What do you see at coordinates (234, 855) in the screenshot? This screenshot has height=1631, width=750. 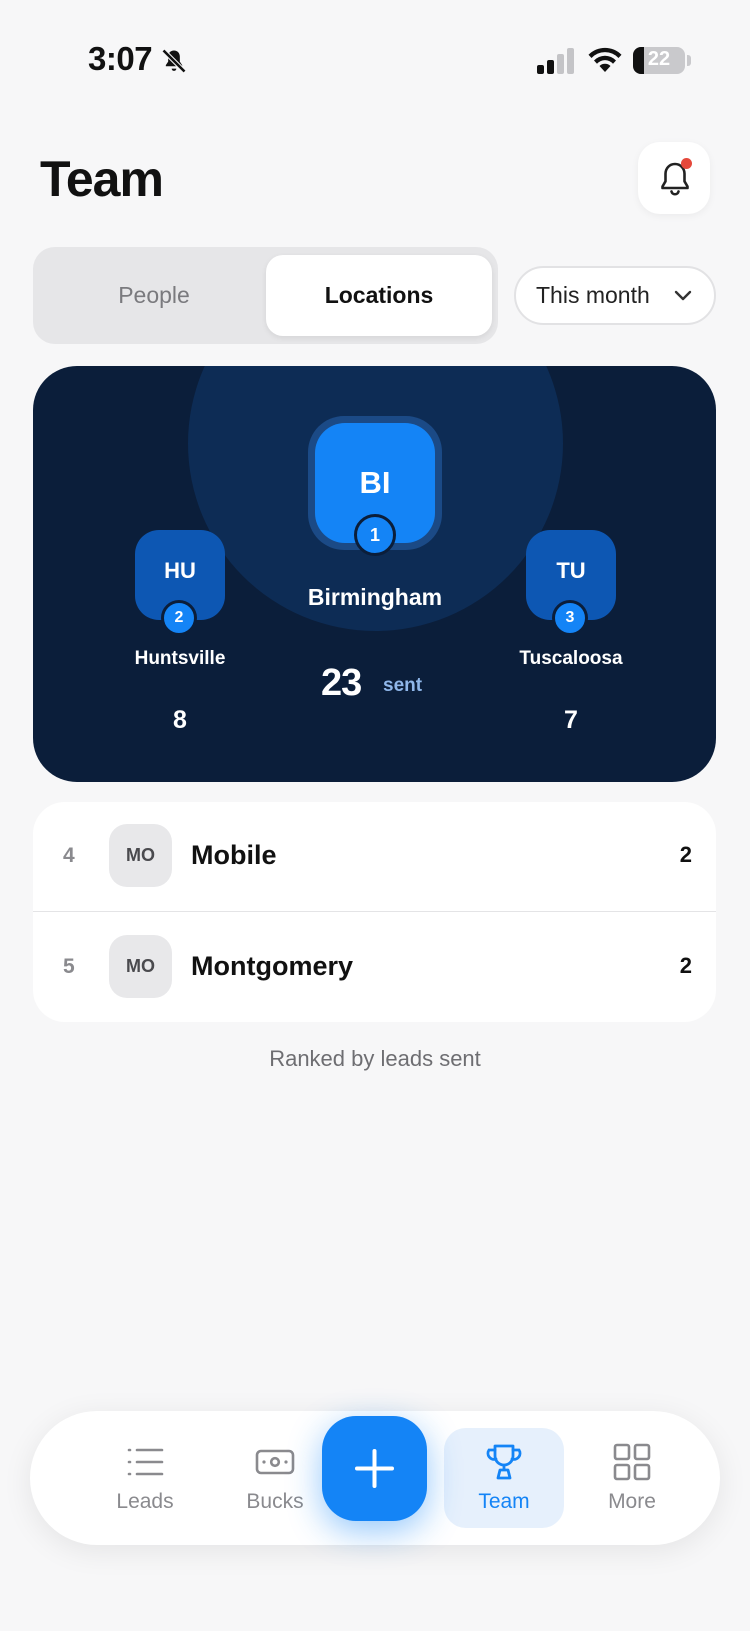 I see `list-item-name: Mobile` at bounding box center [234, 855].